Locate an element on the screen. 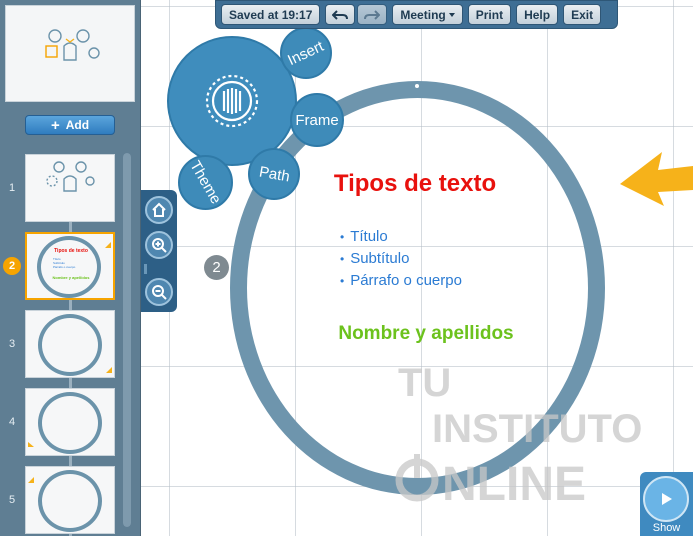 Image resolution: width=693 pixels, height=536 pixels. home-icon is located at coordinates (159, 209).